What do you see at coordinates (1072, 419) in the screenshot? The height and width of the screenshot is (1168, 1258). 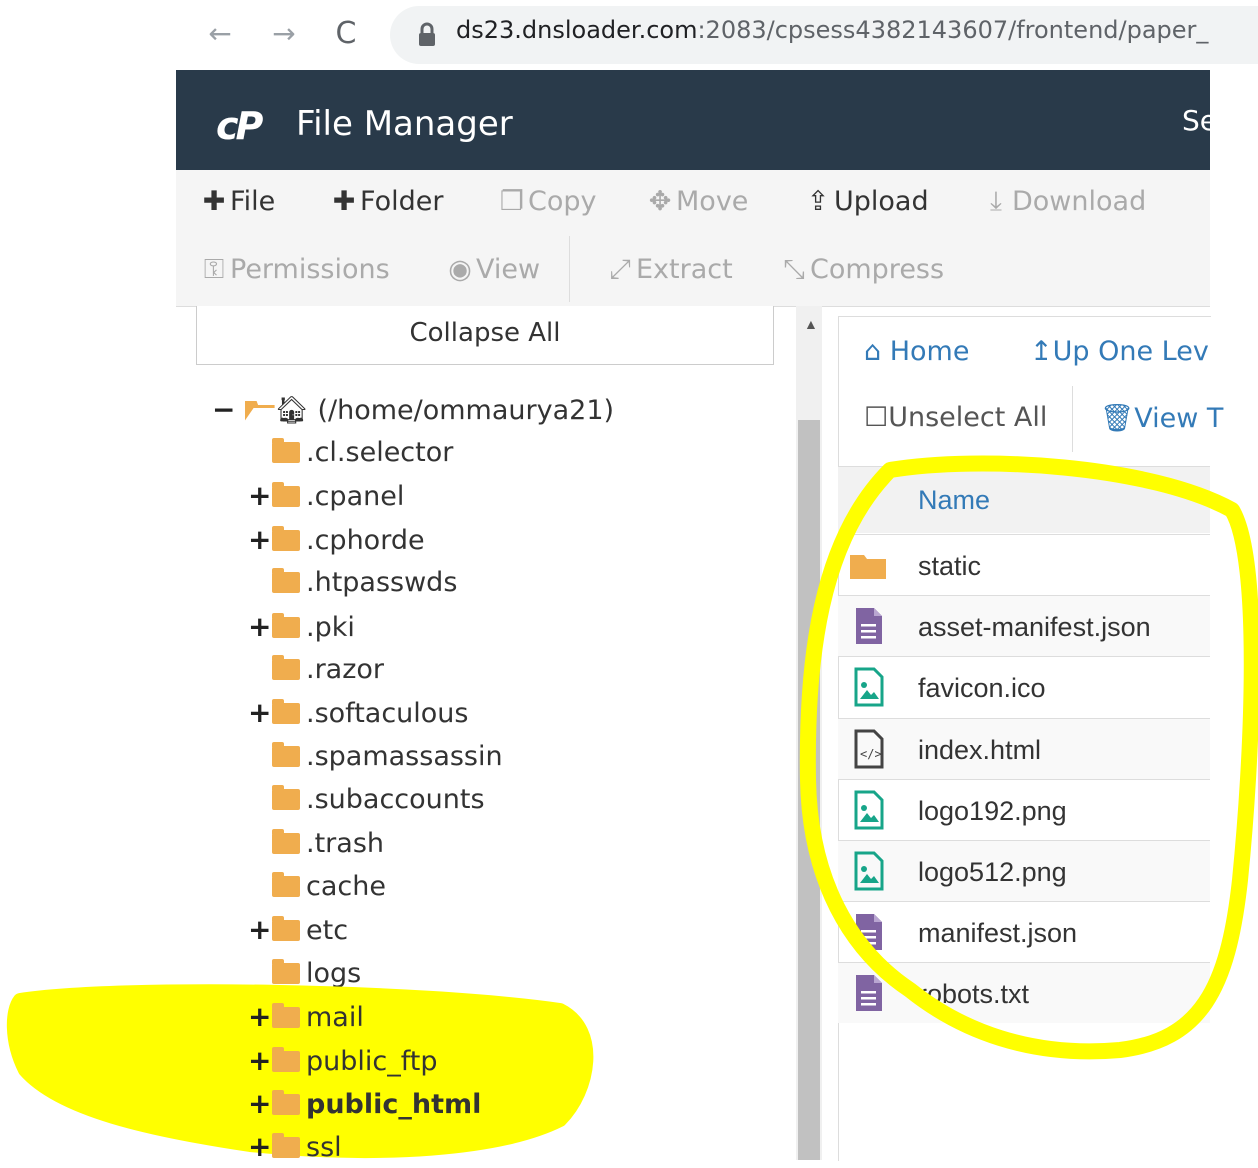 I see `action-divider` at bounding box center [1072, 419].